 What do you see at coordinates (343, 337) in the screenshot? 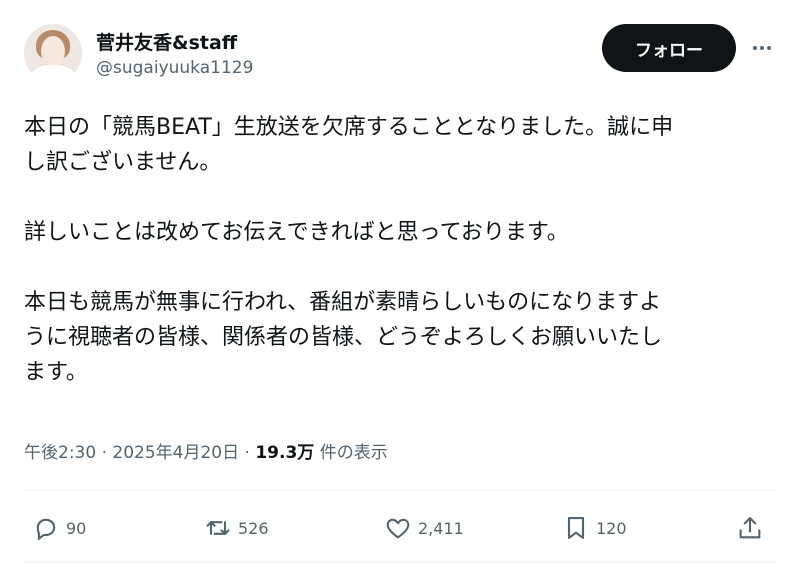
I see `tweet-line: うに視聴者の皆様、関係者の皆様、どうぞよろしくお願いいたし` at bounding box center [343, 337].